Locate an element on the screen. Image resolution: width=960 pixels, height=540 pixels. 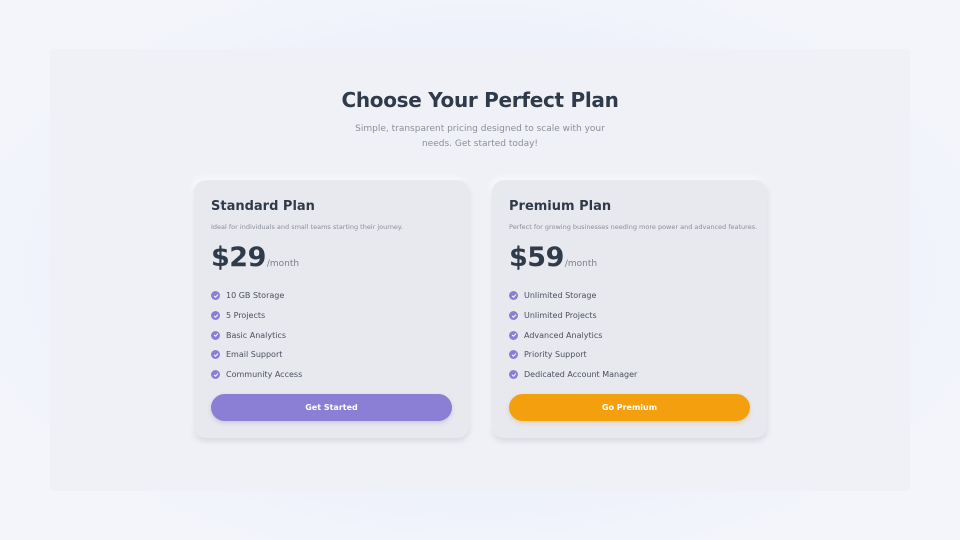
feature-label: Priority Support is located at coordinates (555, 355).